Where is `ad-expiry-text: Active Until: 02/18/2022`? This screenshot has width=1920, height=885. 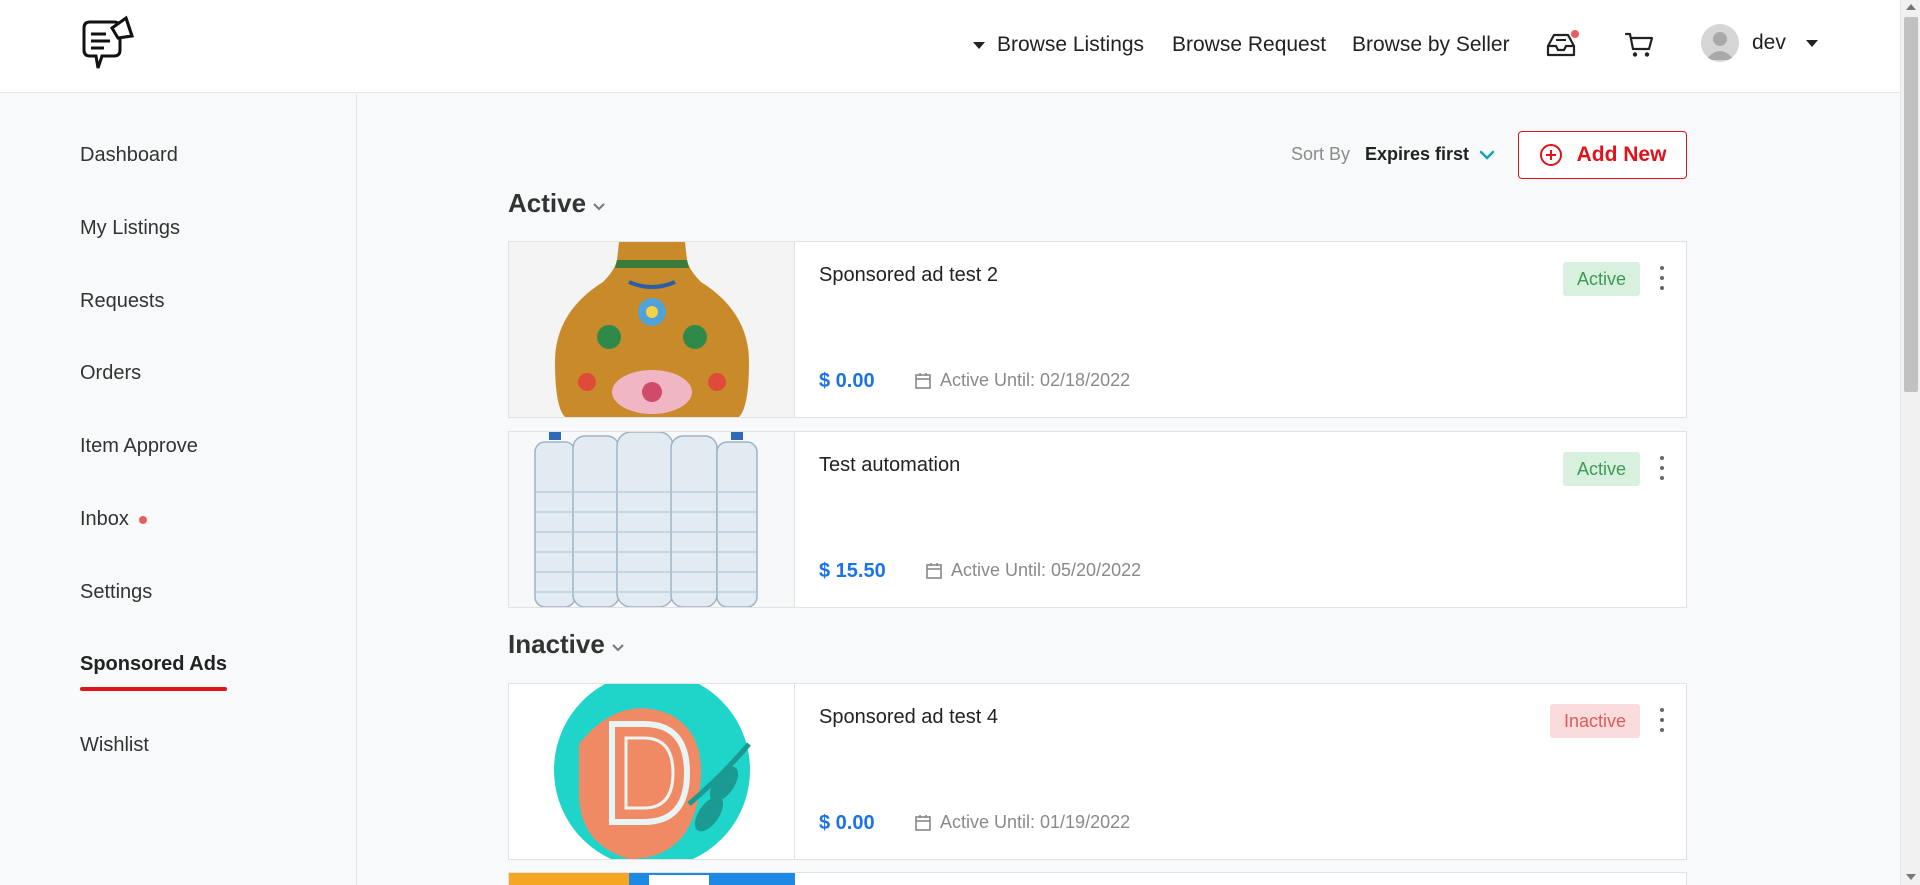 ad-expiry-text: Active Until: 02/18/2022 is located at coordinates (1035, 380).